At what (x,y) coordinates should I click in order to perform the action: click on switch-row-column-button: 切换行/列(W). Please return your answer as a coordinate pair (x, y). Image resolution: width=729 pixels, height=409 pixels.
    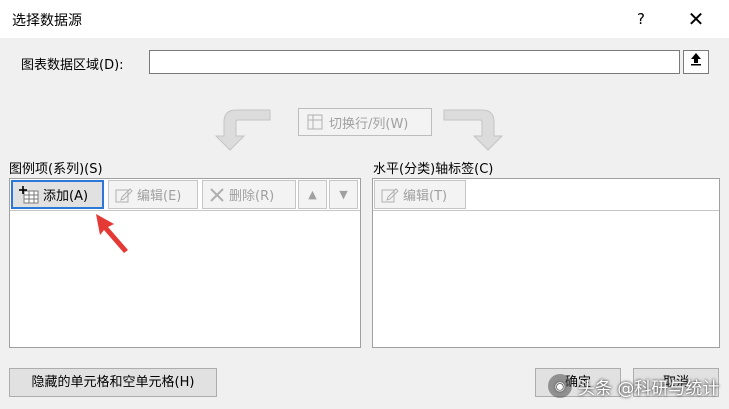
    Looking at the image, I should click on (365, 122).